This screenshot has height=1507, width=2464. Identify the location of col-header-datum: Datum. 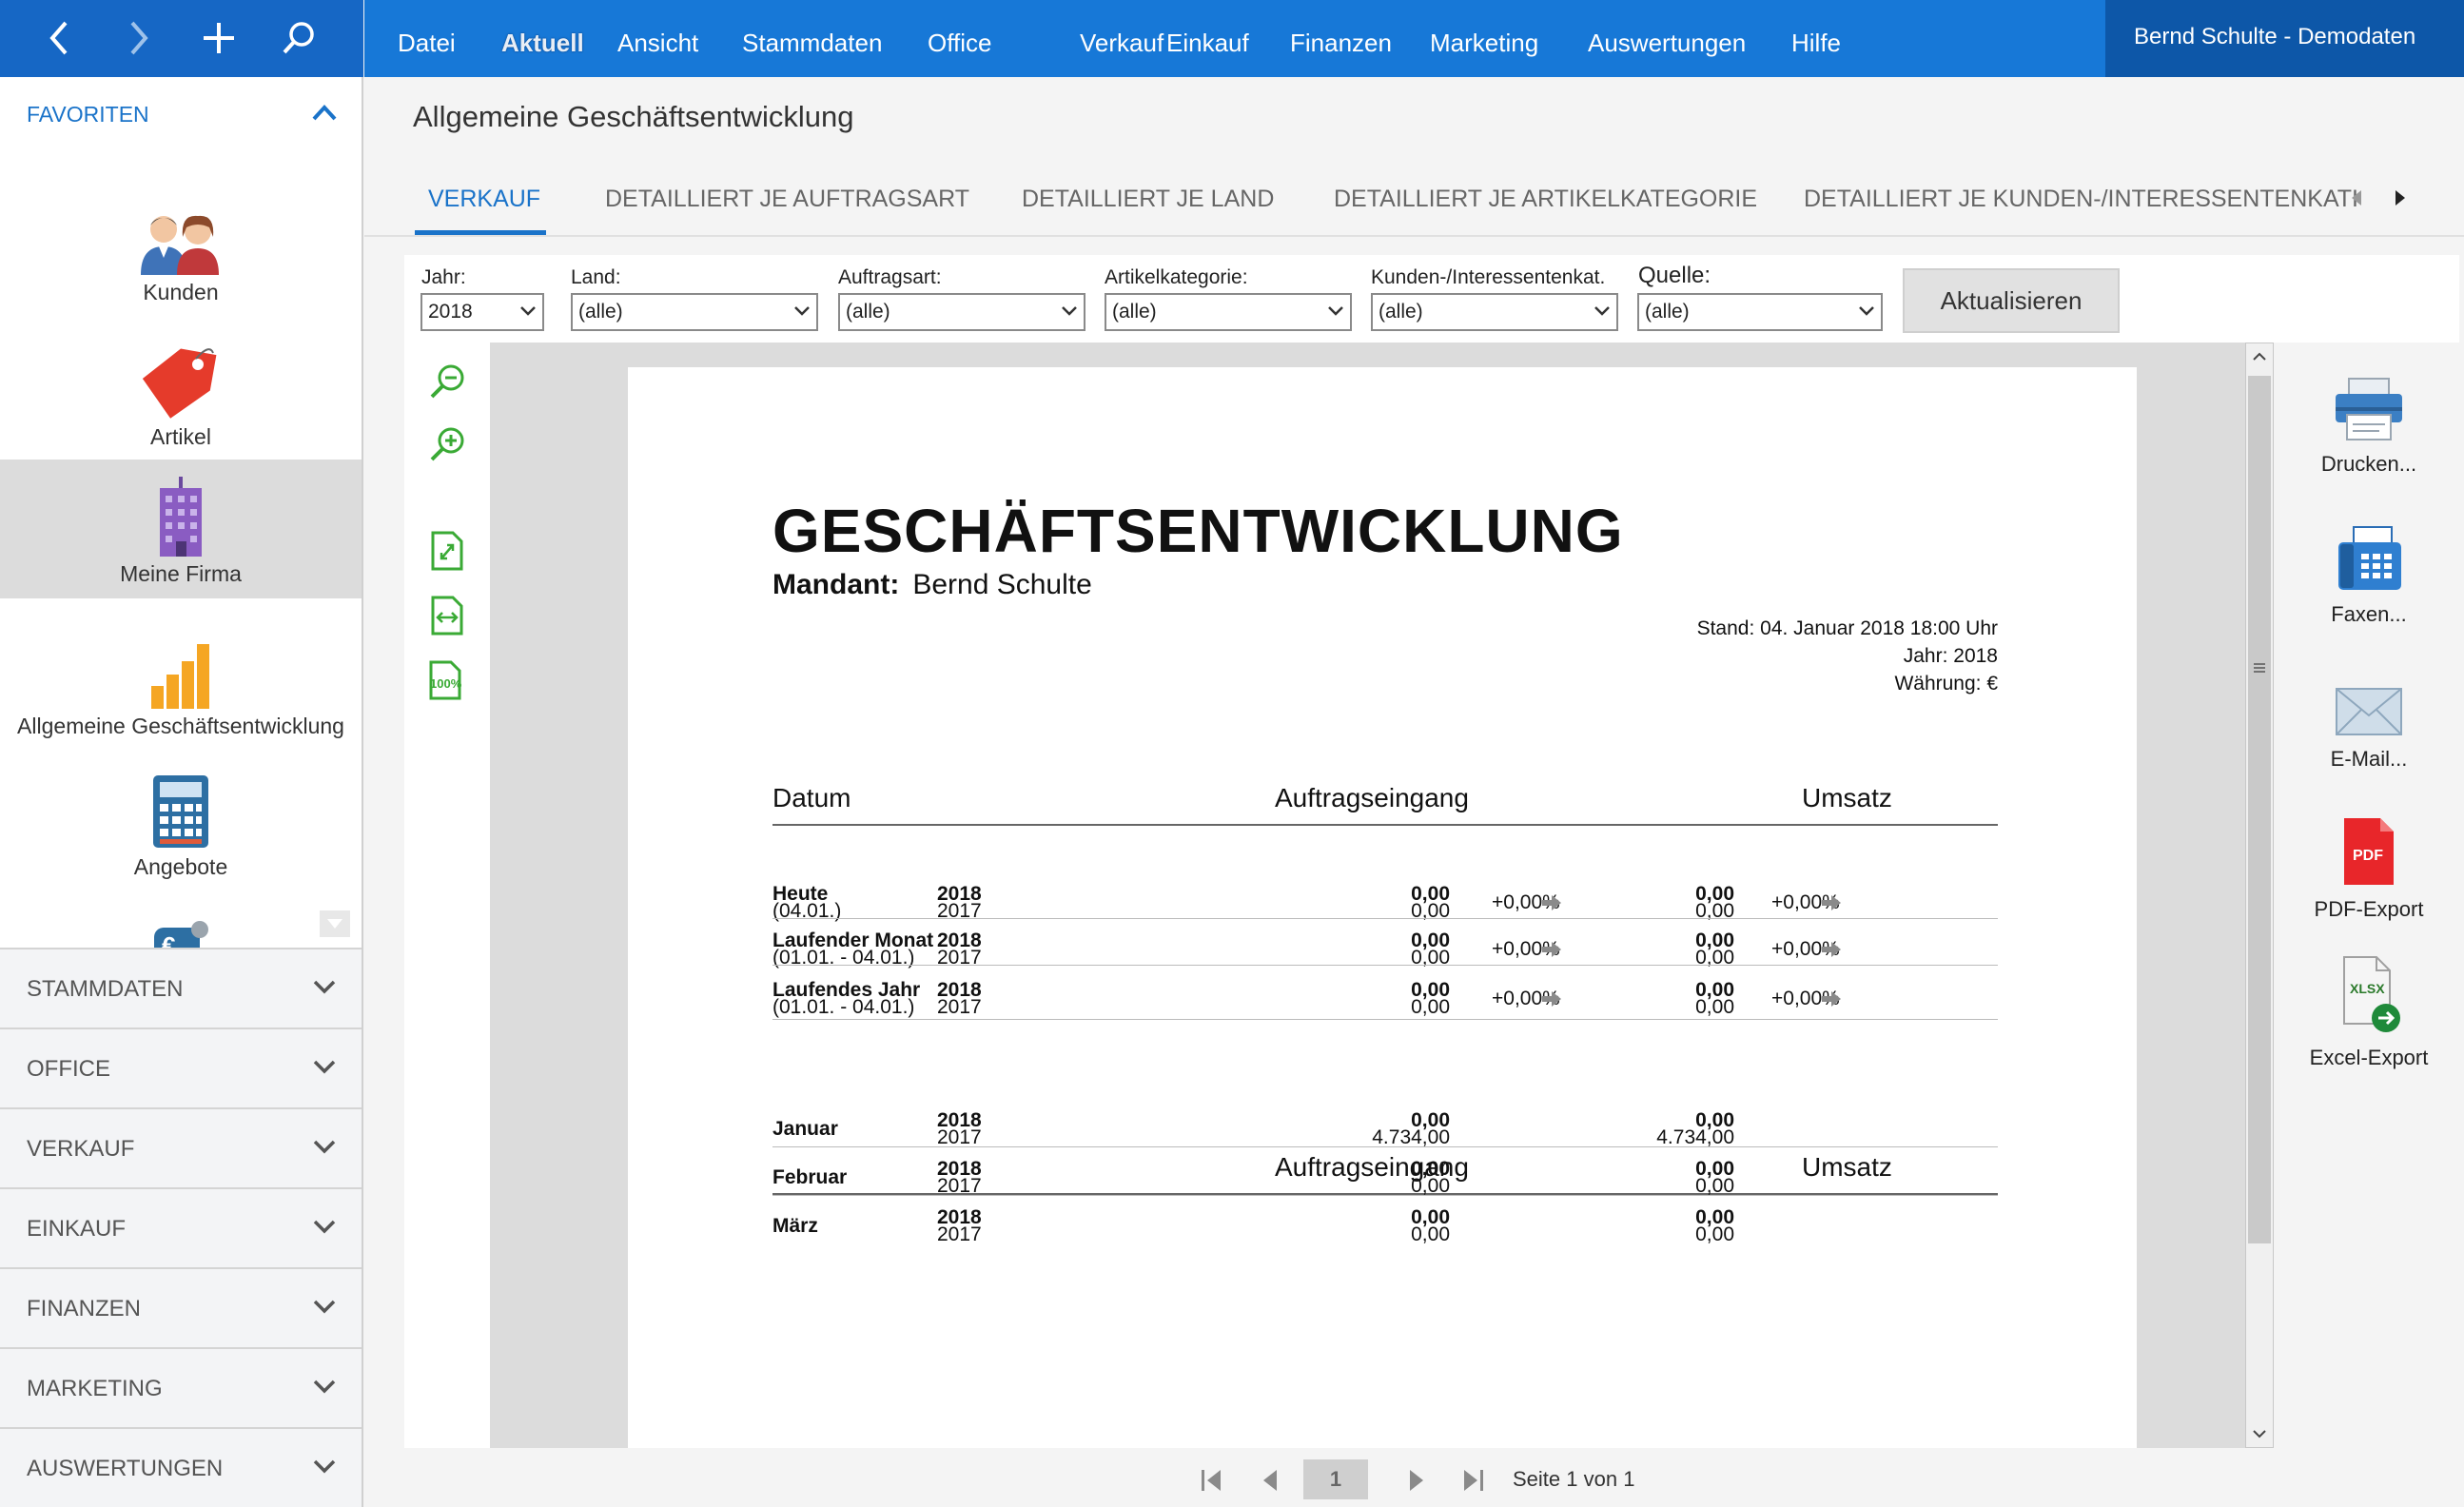
(811, 797).